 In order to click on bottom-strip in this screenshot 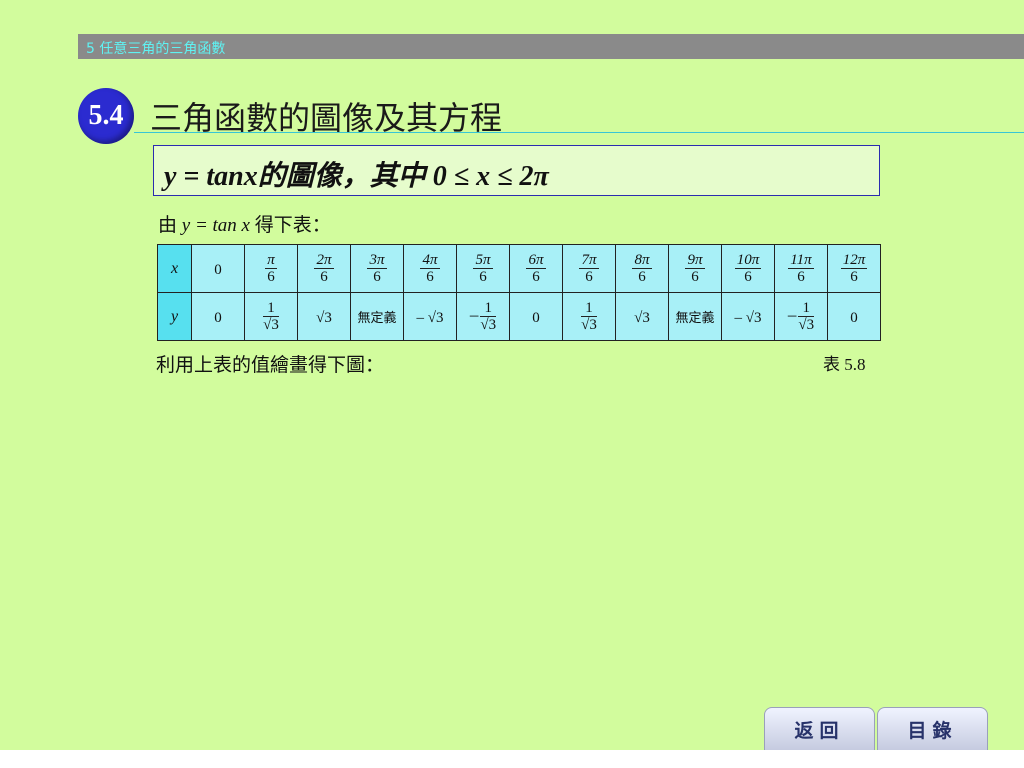, I will do `click(512, 759)`.